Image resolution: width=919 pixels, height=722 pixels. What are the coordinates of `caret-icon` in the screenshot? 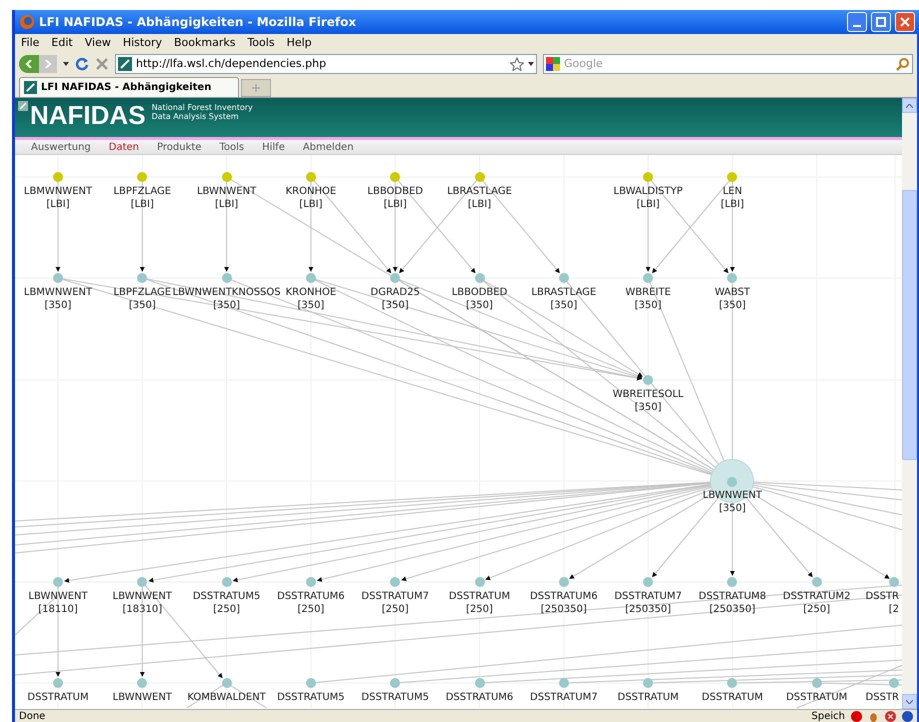 It's located at (531, 64).